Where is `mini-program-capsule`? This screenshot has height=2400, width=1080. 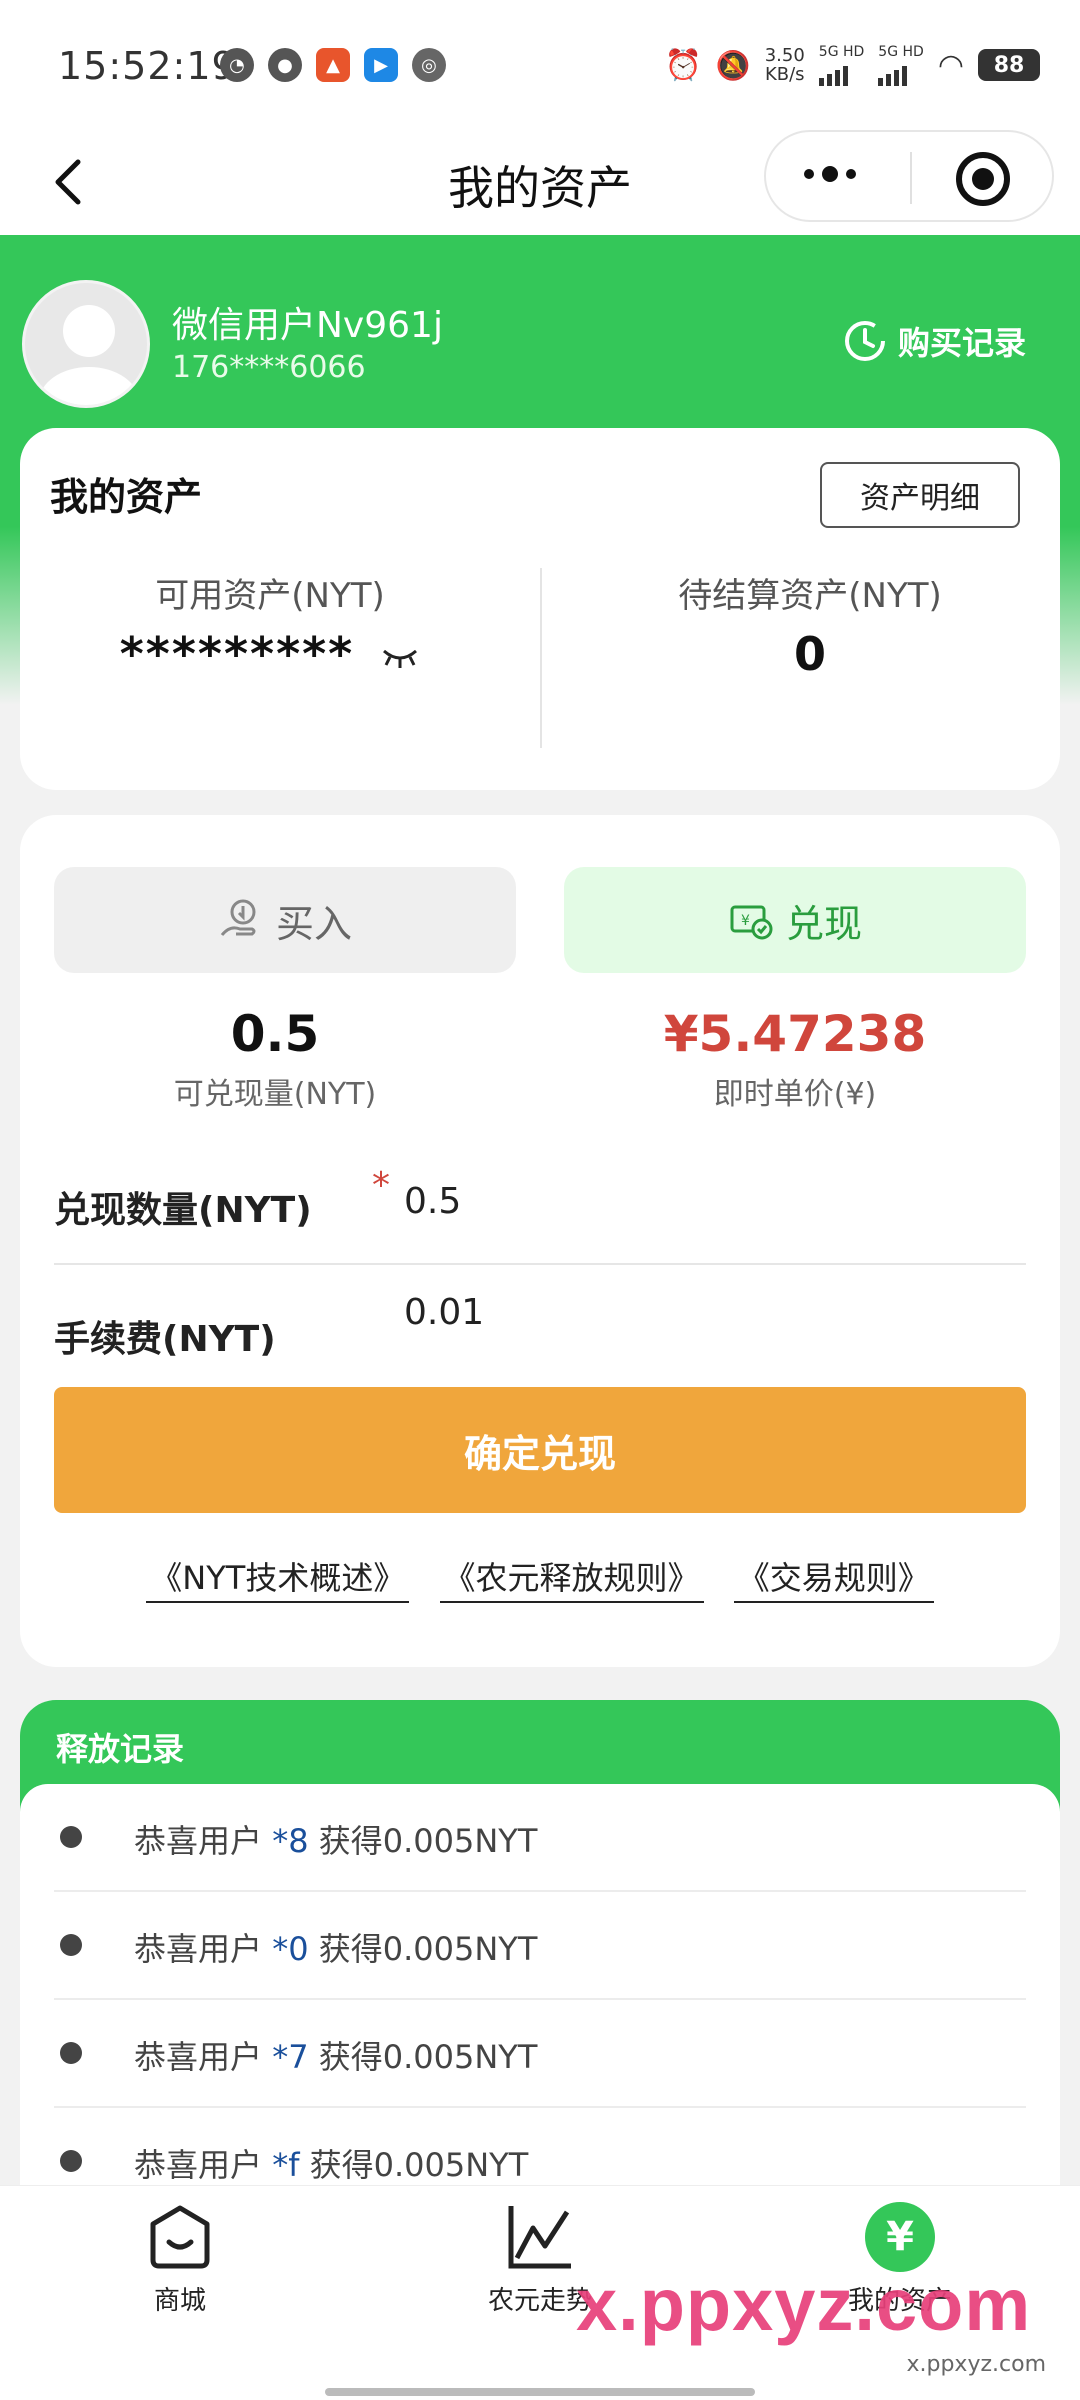 mini-program-capsule is located at coordinates (909, 176).